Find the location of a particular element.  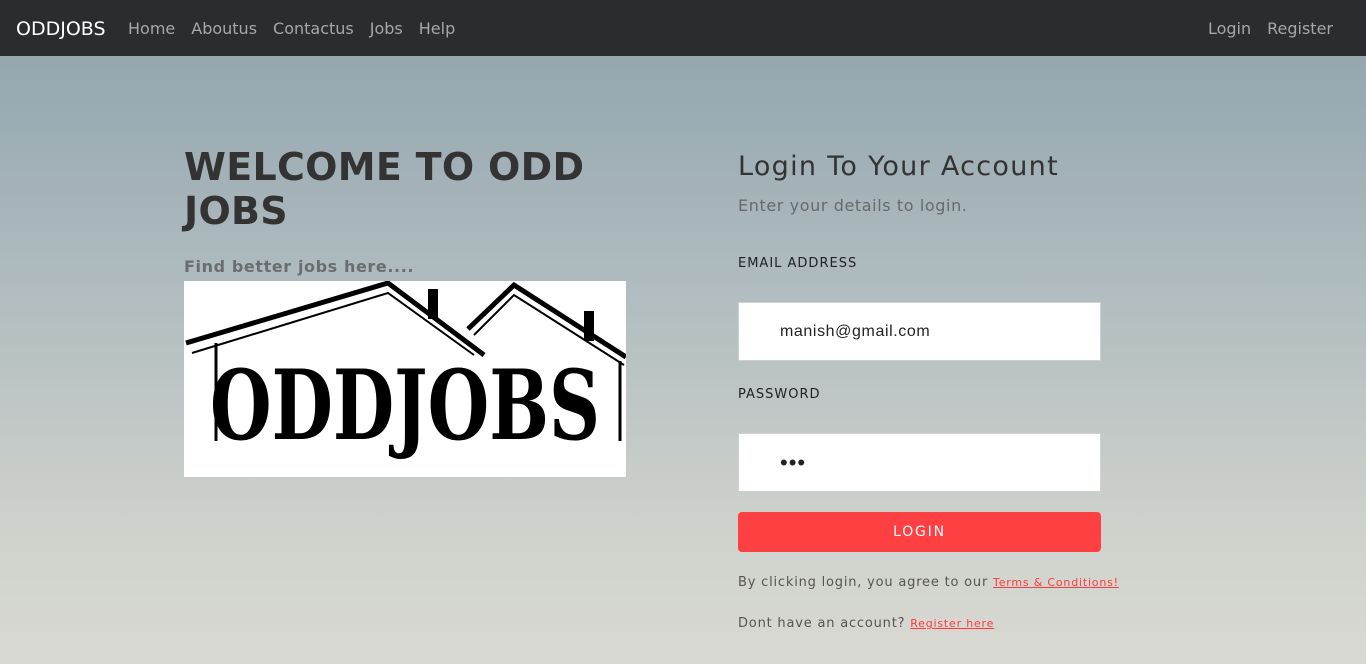

register-note: Dont have an account? Register here is located at coordinates (866, 623).